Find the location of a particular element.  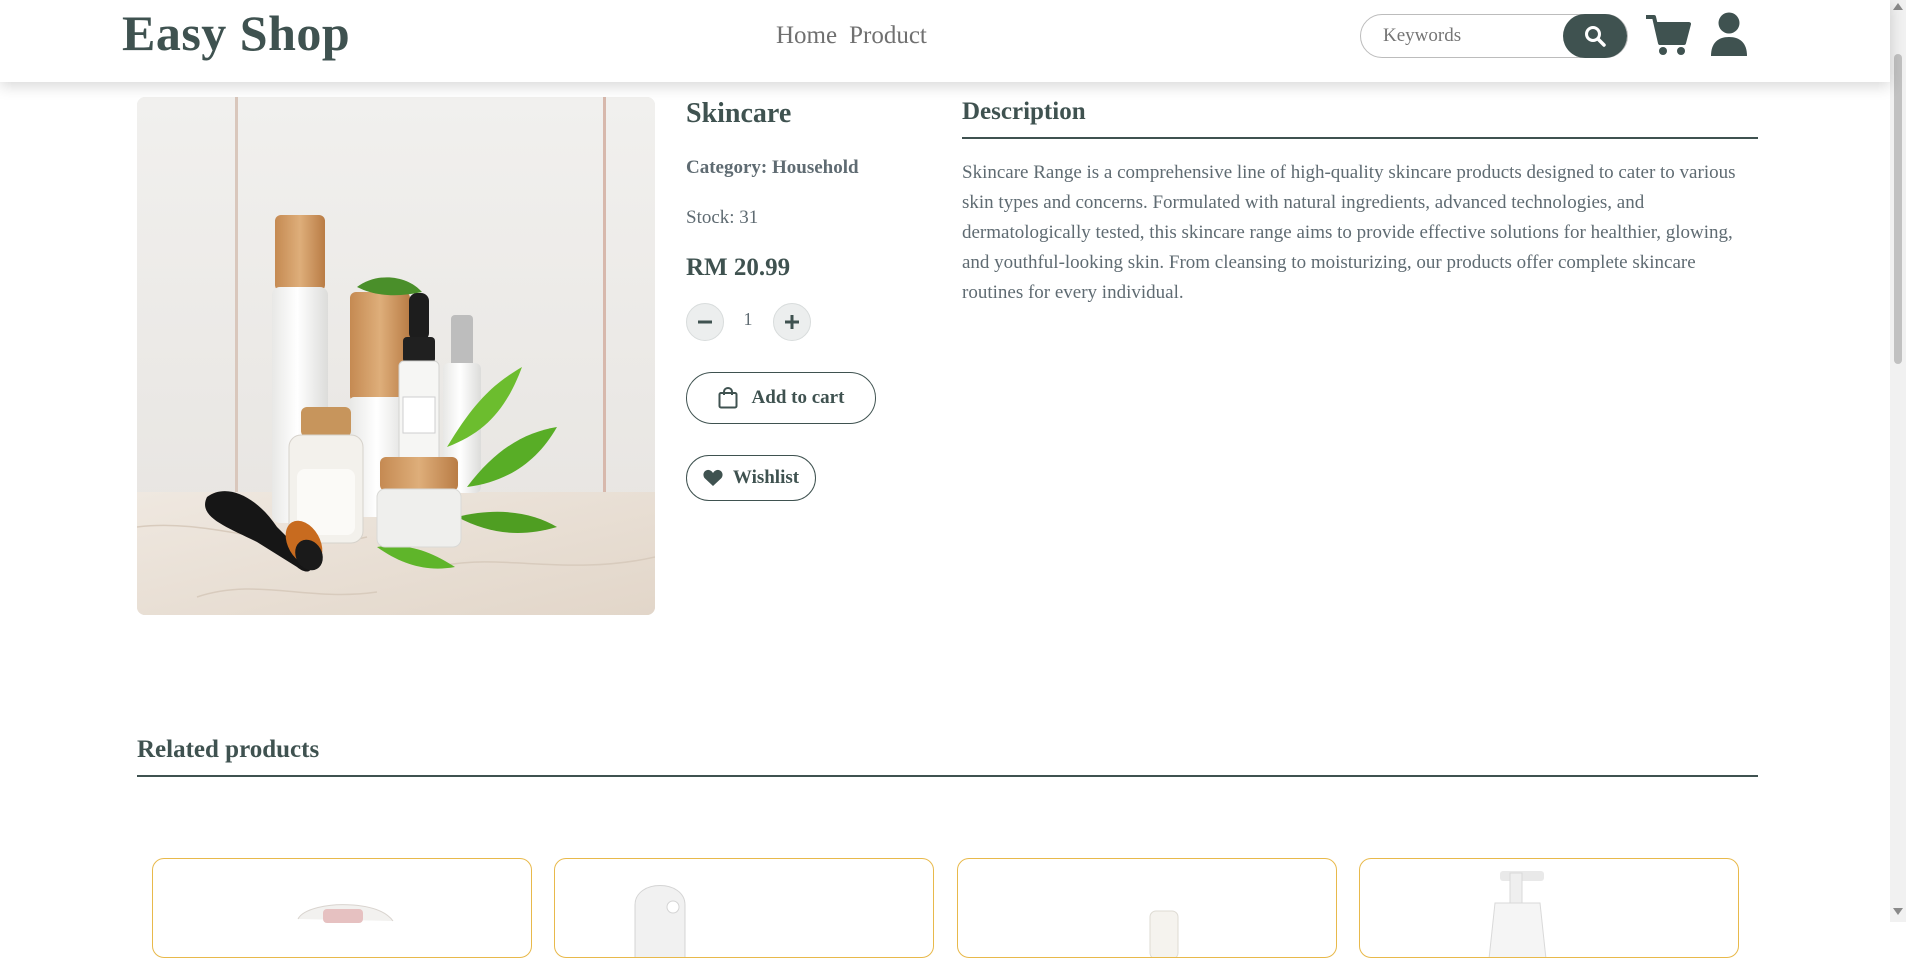

related-products-heading: Related products is located at coordinates (228, 749).